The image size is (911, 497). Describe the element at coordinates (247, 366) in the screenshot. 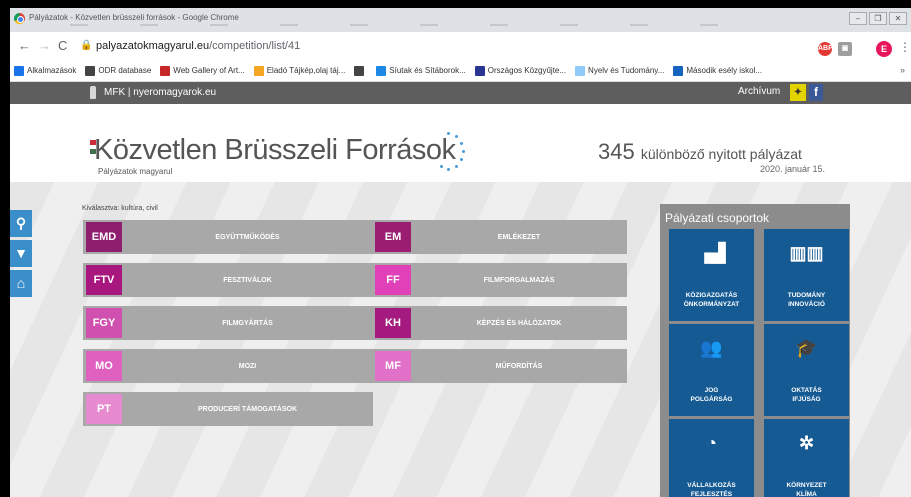

I see `category-label: Mozi` at that location.